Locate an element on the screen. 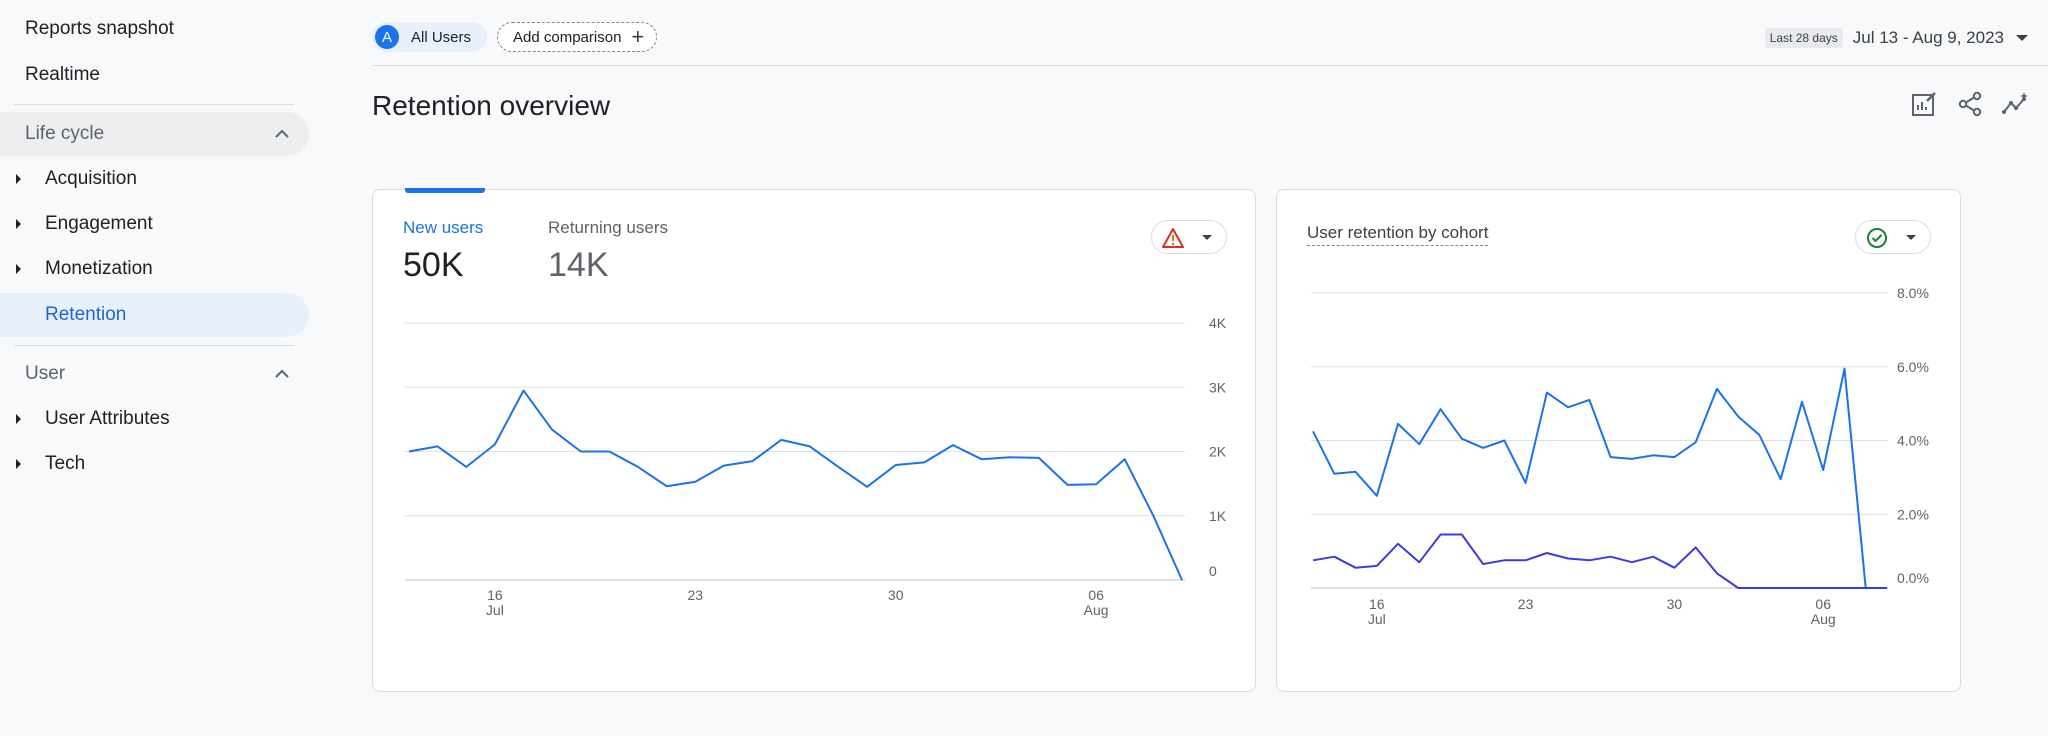 Image resolution: width=2048 pixels, height=736 pixels. sidebar-item-label: Retention is located at coordinates (86, 314).